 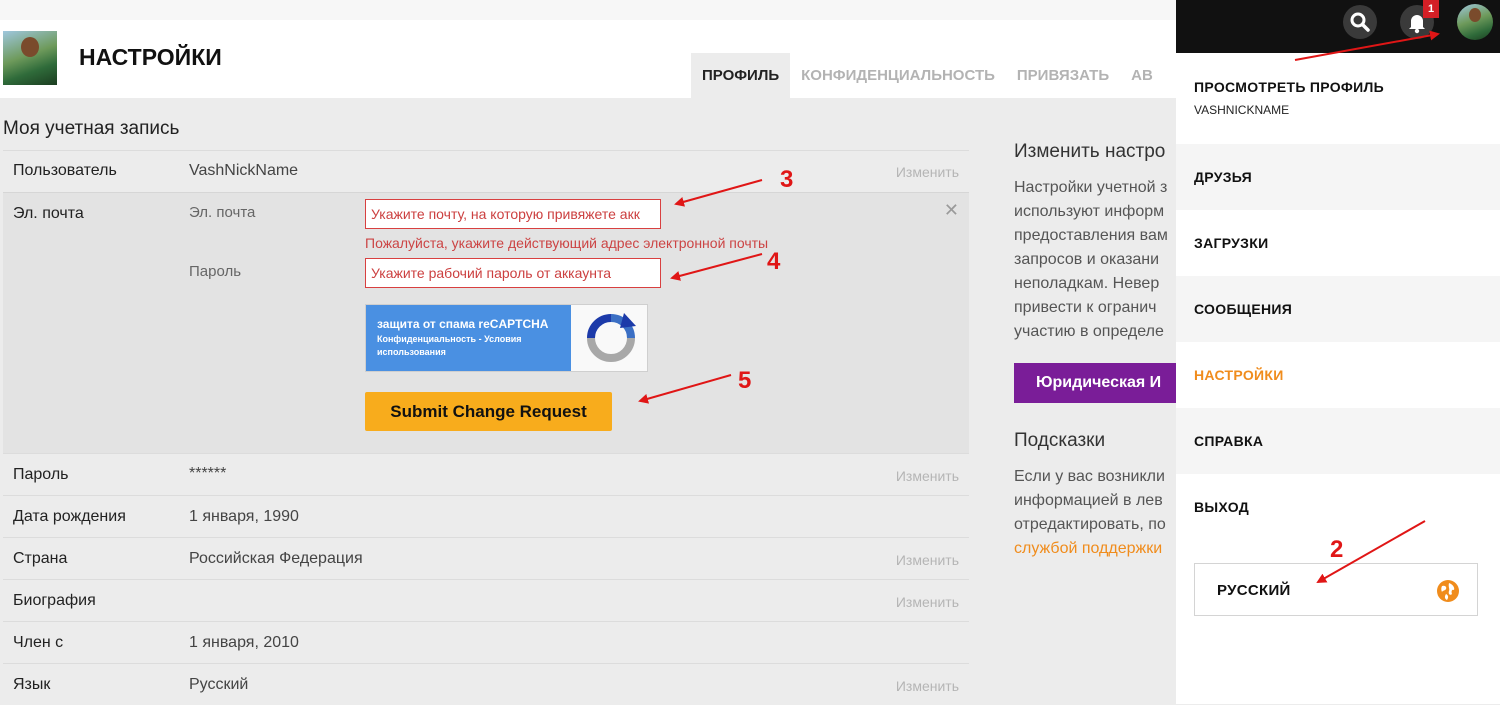 I want to click on language-label: РУССКИЙ, so click(x=1254, y=590).